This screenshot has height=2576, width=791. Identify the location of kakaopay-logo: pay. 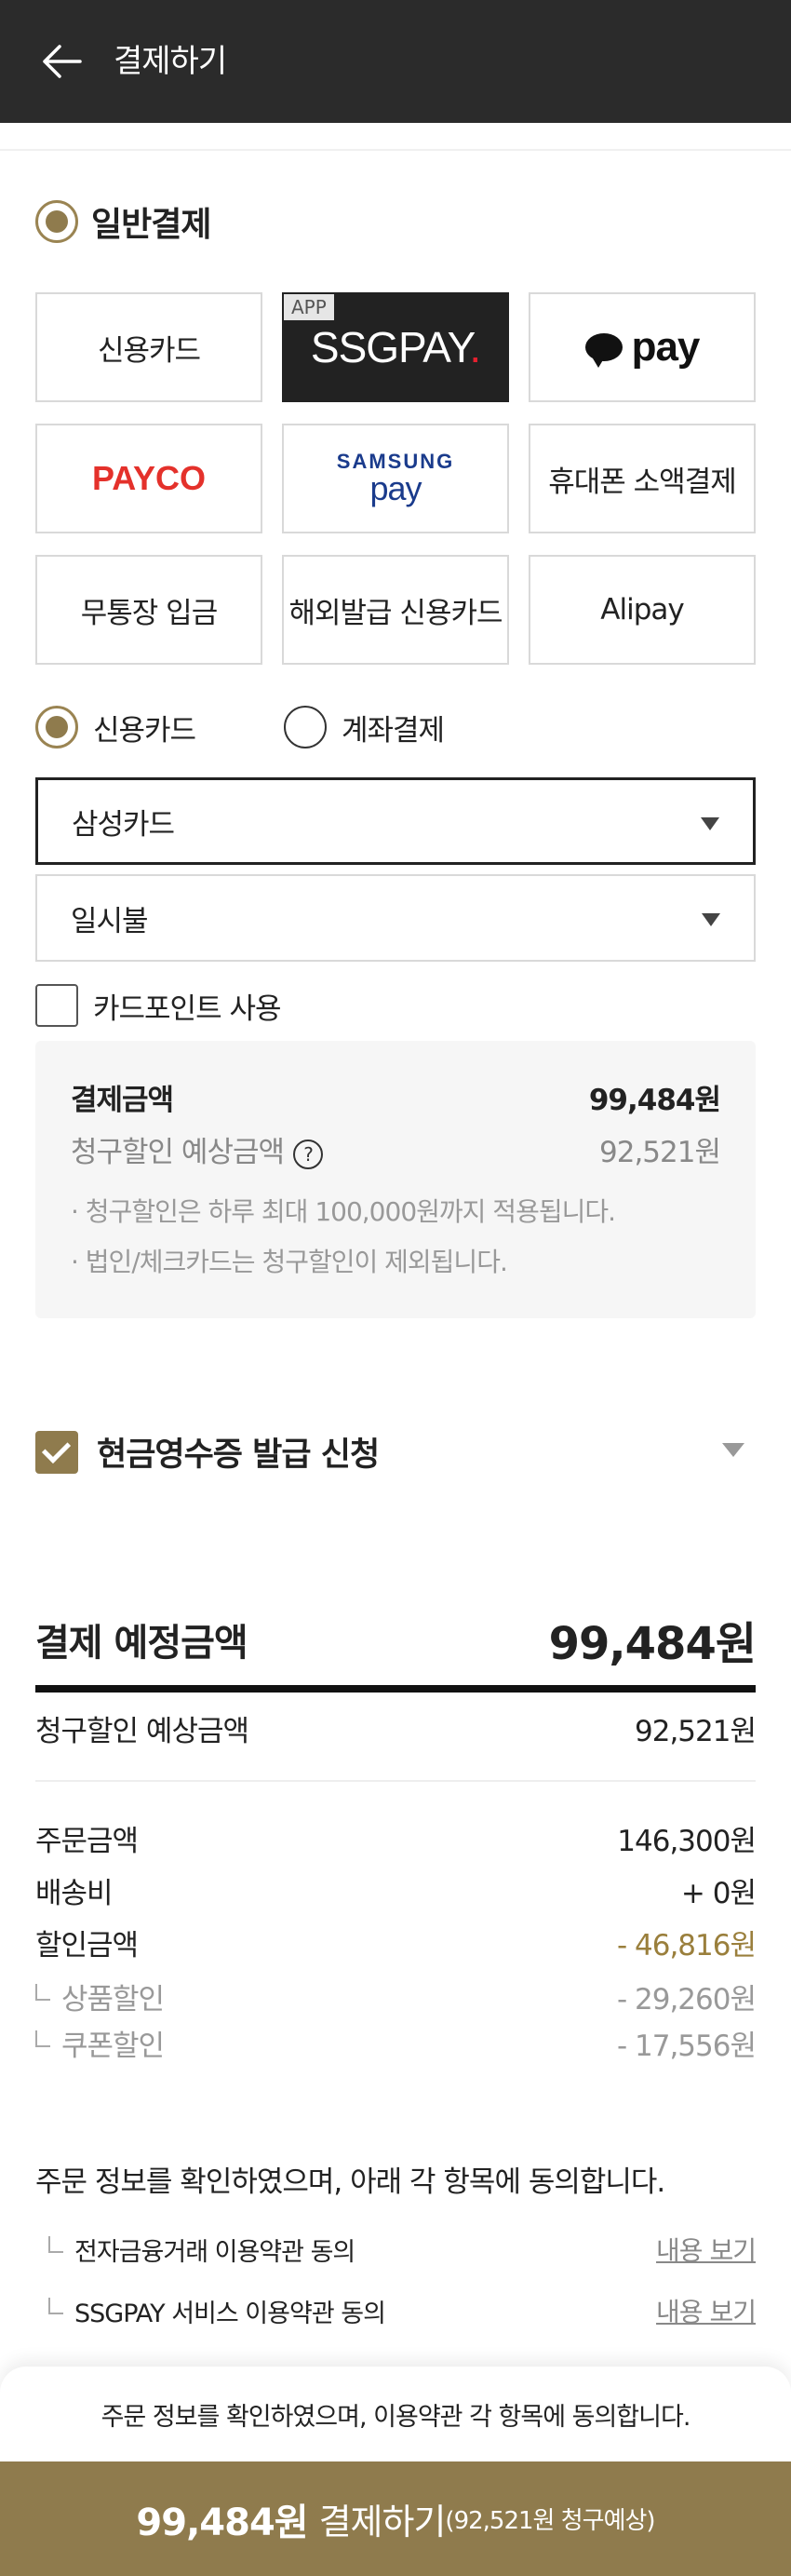
(642, 347).